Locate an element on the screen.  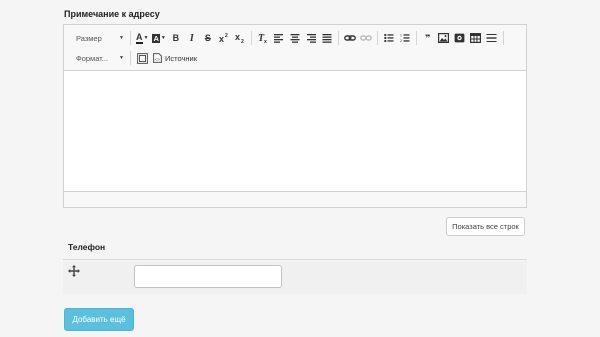
svg-text: 1 is located at coordinates (401, 36).